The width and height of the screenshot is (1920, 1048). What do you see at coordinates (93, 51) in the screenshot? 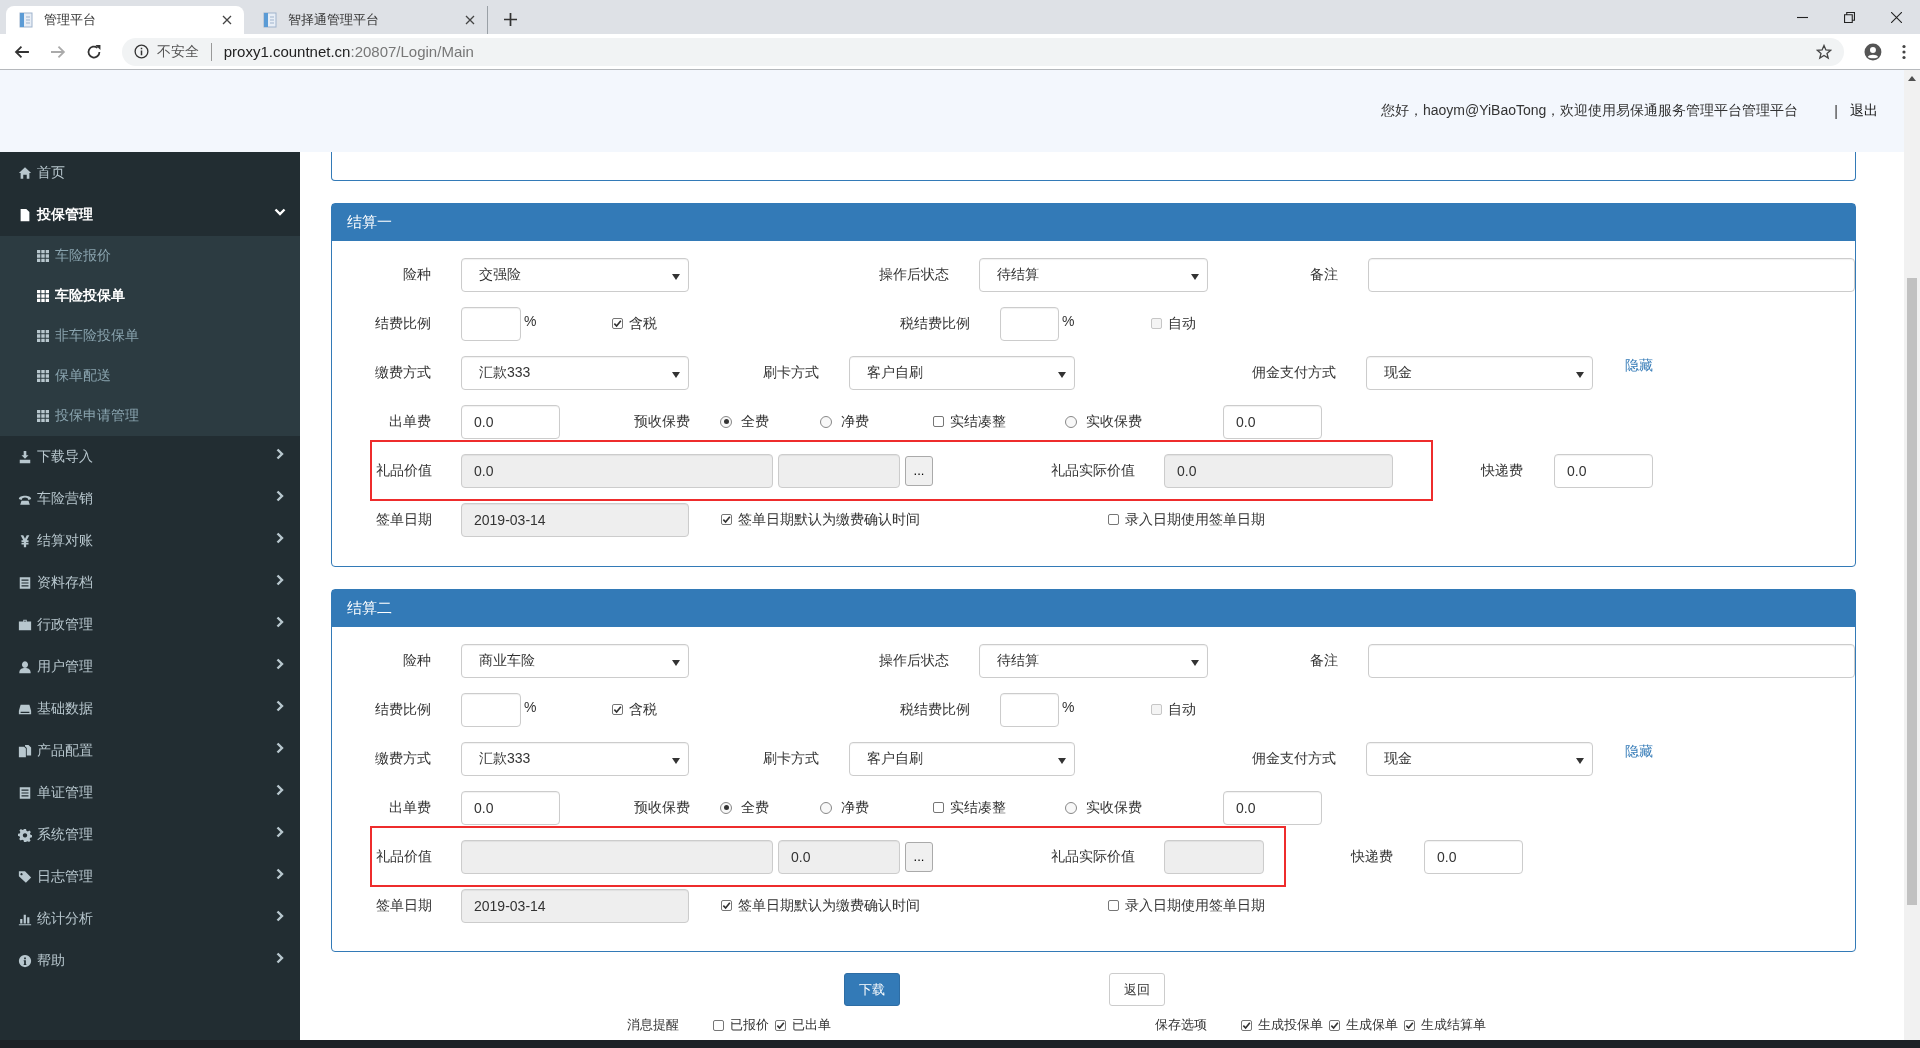
I see `reload-icon` at bounding box center [93, 51].